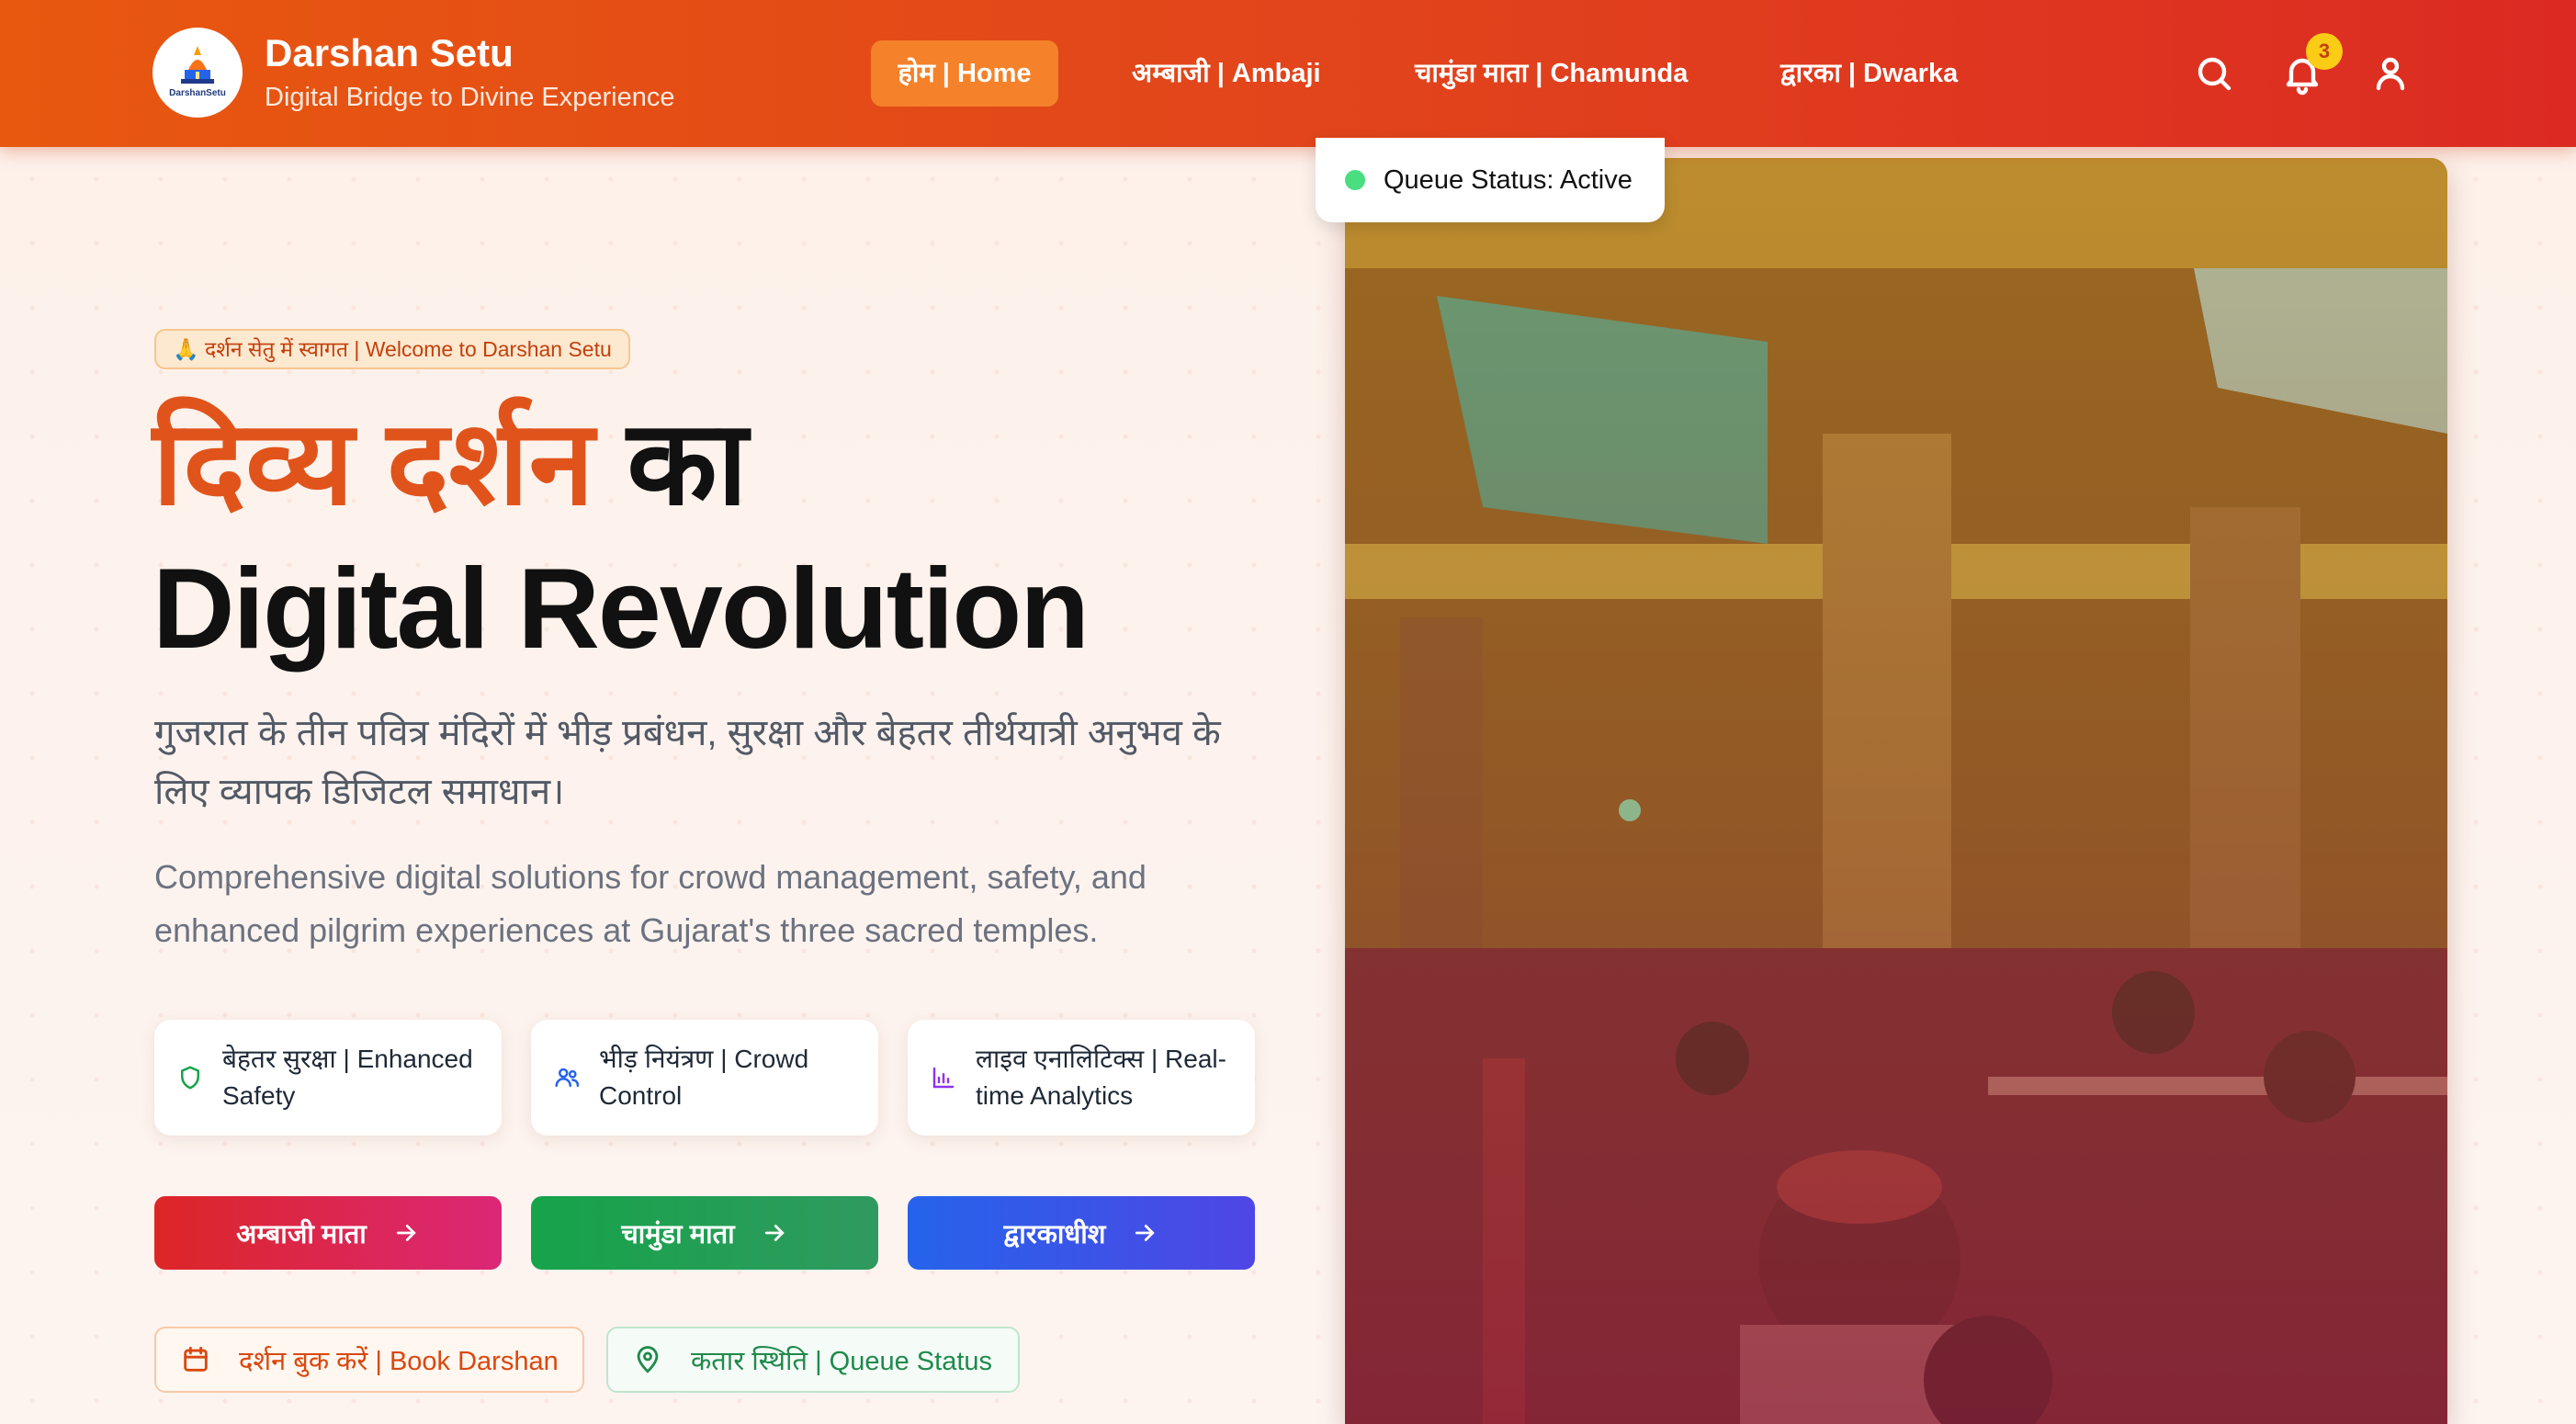  I want to click on logo-text: DarshanSetu, so click(197, 92).